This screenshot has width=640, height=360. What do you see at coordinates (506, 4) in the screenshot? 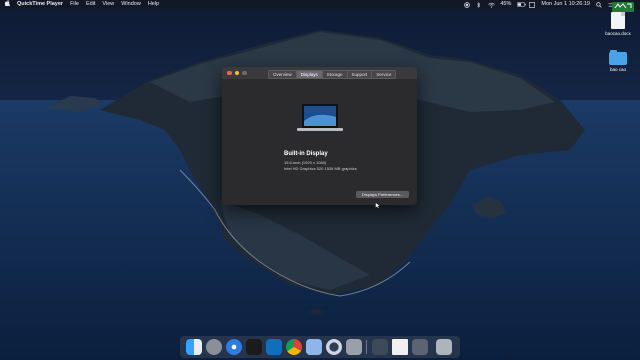
I see `battery-percent: 45%` at bounding box center [506, 4].